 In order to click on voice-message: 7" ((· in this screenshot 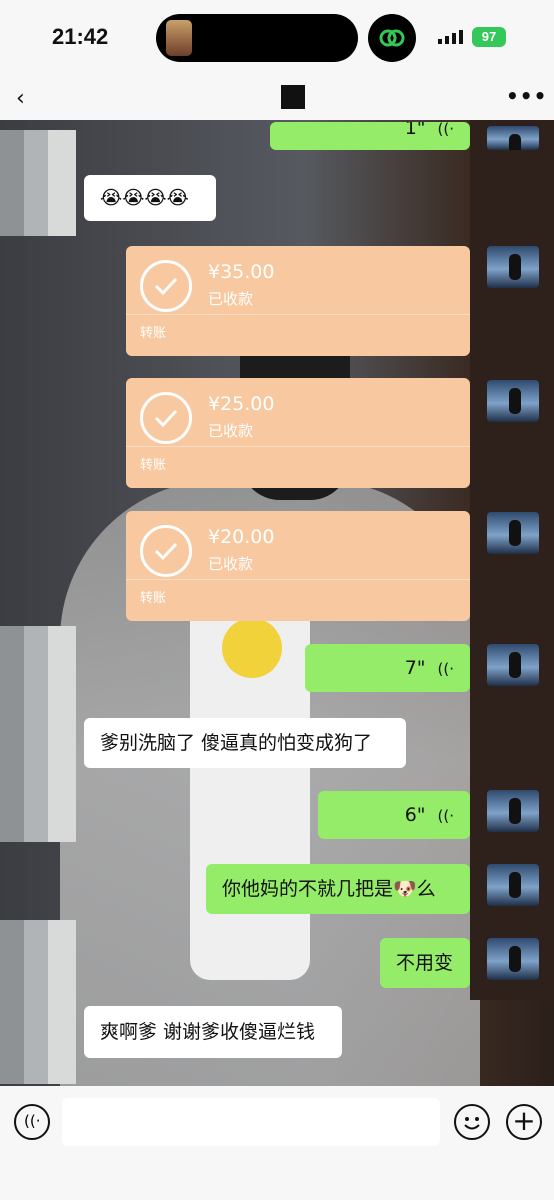, I will do `click(387, 668)`.